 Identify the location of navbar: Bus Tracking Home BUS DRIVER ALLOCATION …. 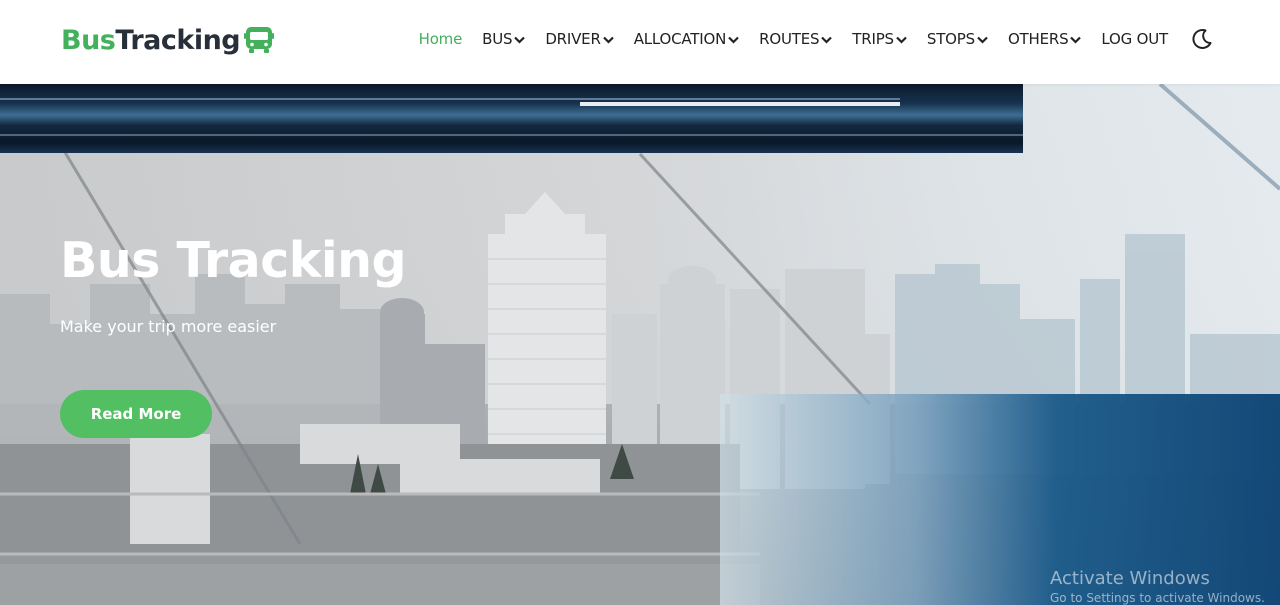
(640, 42).